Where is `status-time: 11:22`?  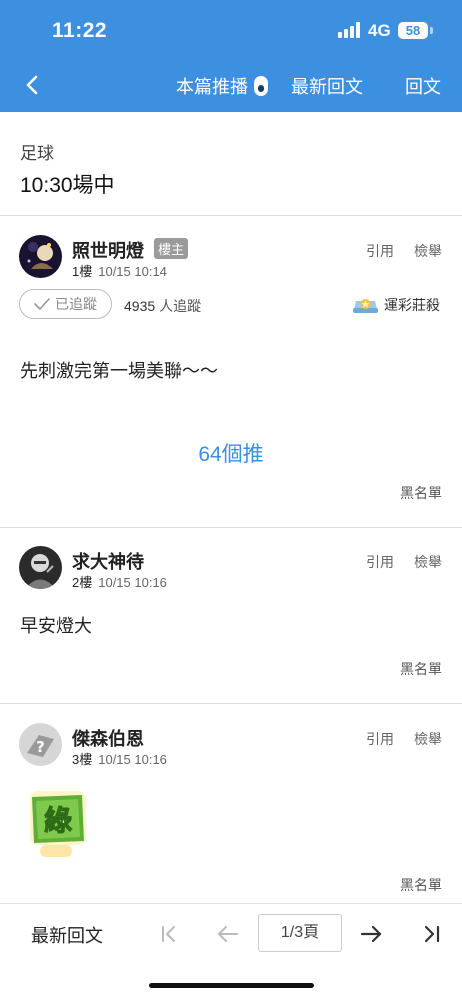
status-time: 11:22 is located at coordinates (80, 30).